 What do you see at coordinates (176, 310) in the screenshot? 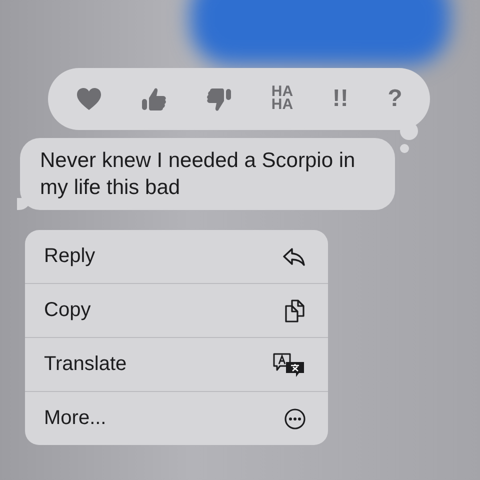
I see `menu-item: Copy` at bounding box center [176, 310].